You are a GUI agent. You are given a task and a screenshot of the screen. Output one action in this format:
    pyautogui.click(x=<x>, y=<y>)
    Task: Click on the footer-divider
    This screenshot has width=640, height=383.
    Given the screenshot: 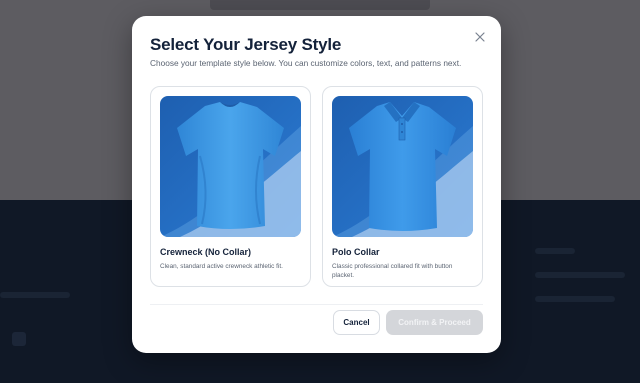 What is the action you would take?
    pyautogui.click(x=316, y=304)
    